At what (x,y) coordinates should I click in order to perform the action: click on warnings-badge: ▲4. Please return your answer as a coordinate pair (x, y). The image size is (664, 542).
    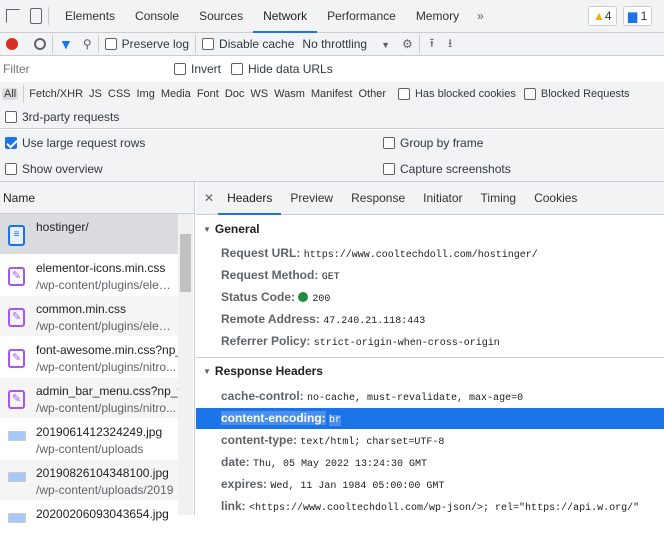
    Looking at the image, I should click on (602, 16).